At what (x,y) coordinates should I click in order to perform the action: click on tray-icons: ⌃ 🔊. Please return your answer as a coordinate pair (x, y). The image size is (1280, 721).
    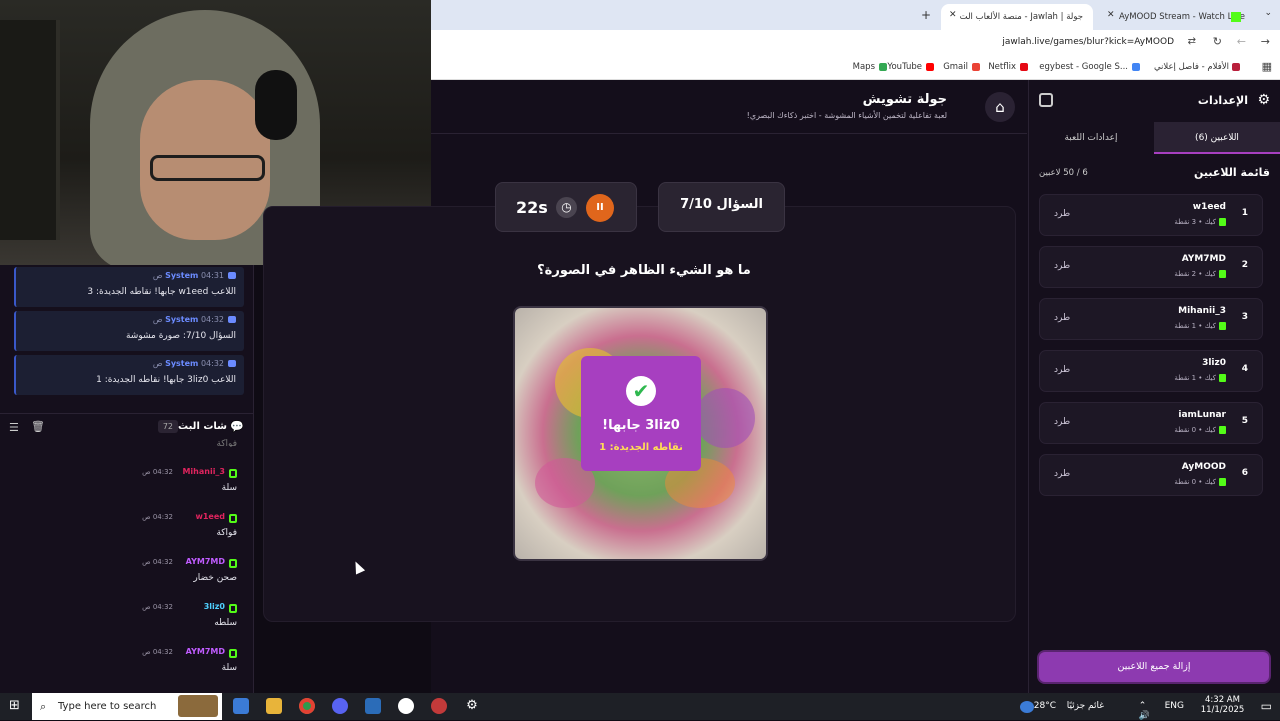
    Looking at the image, I should click on (1144, 711).